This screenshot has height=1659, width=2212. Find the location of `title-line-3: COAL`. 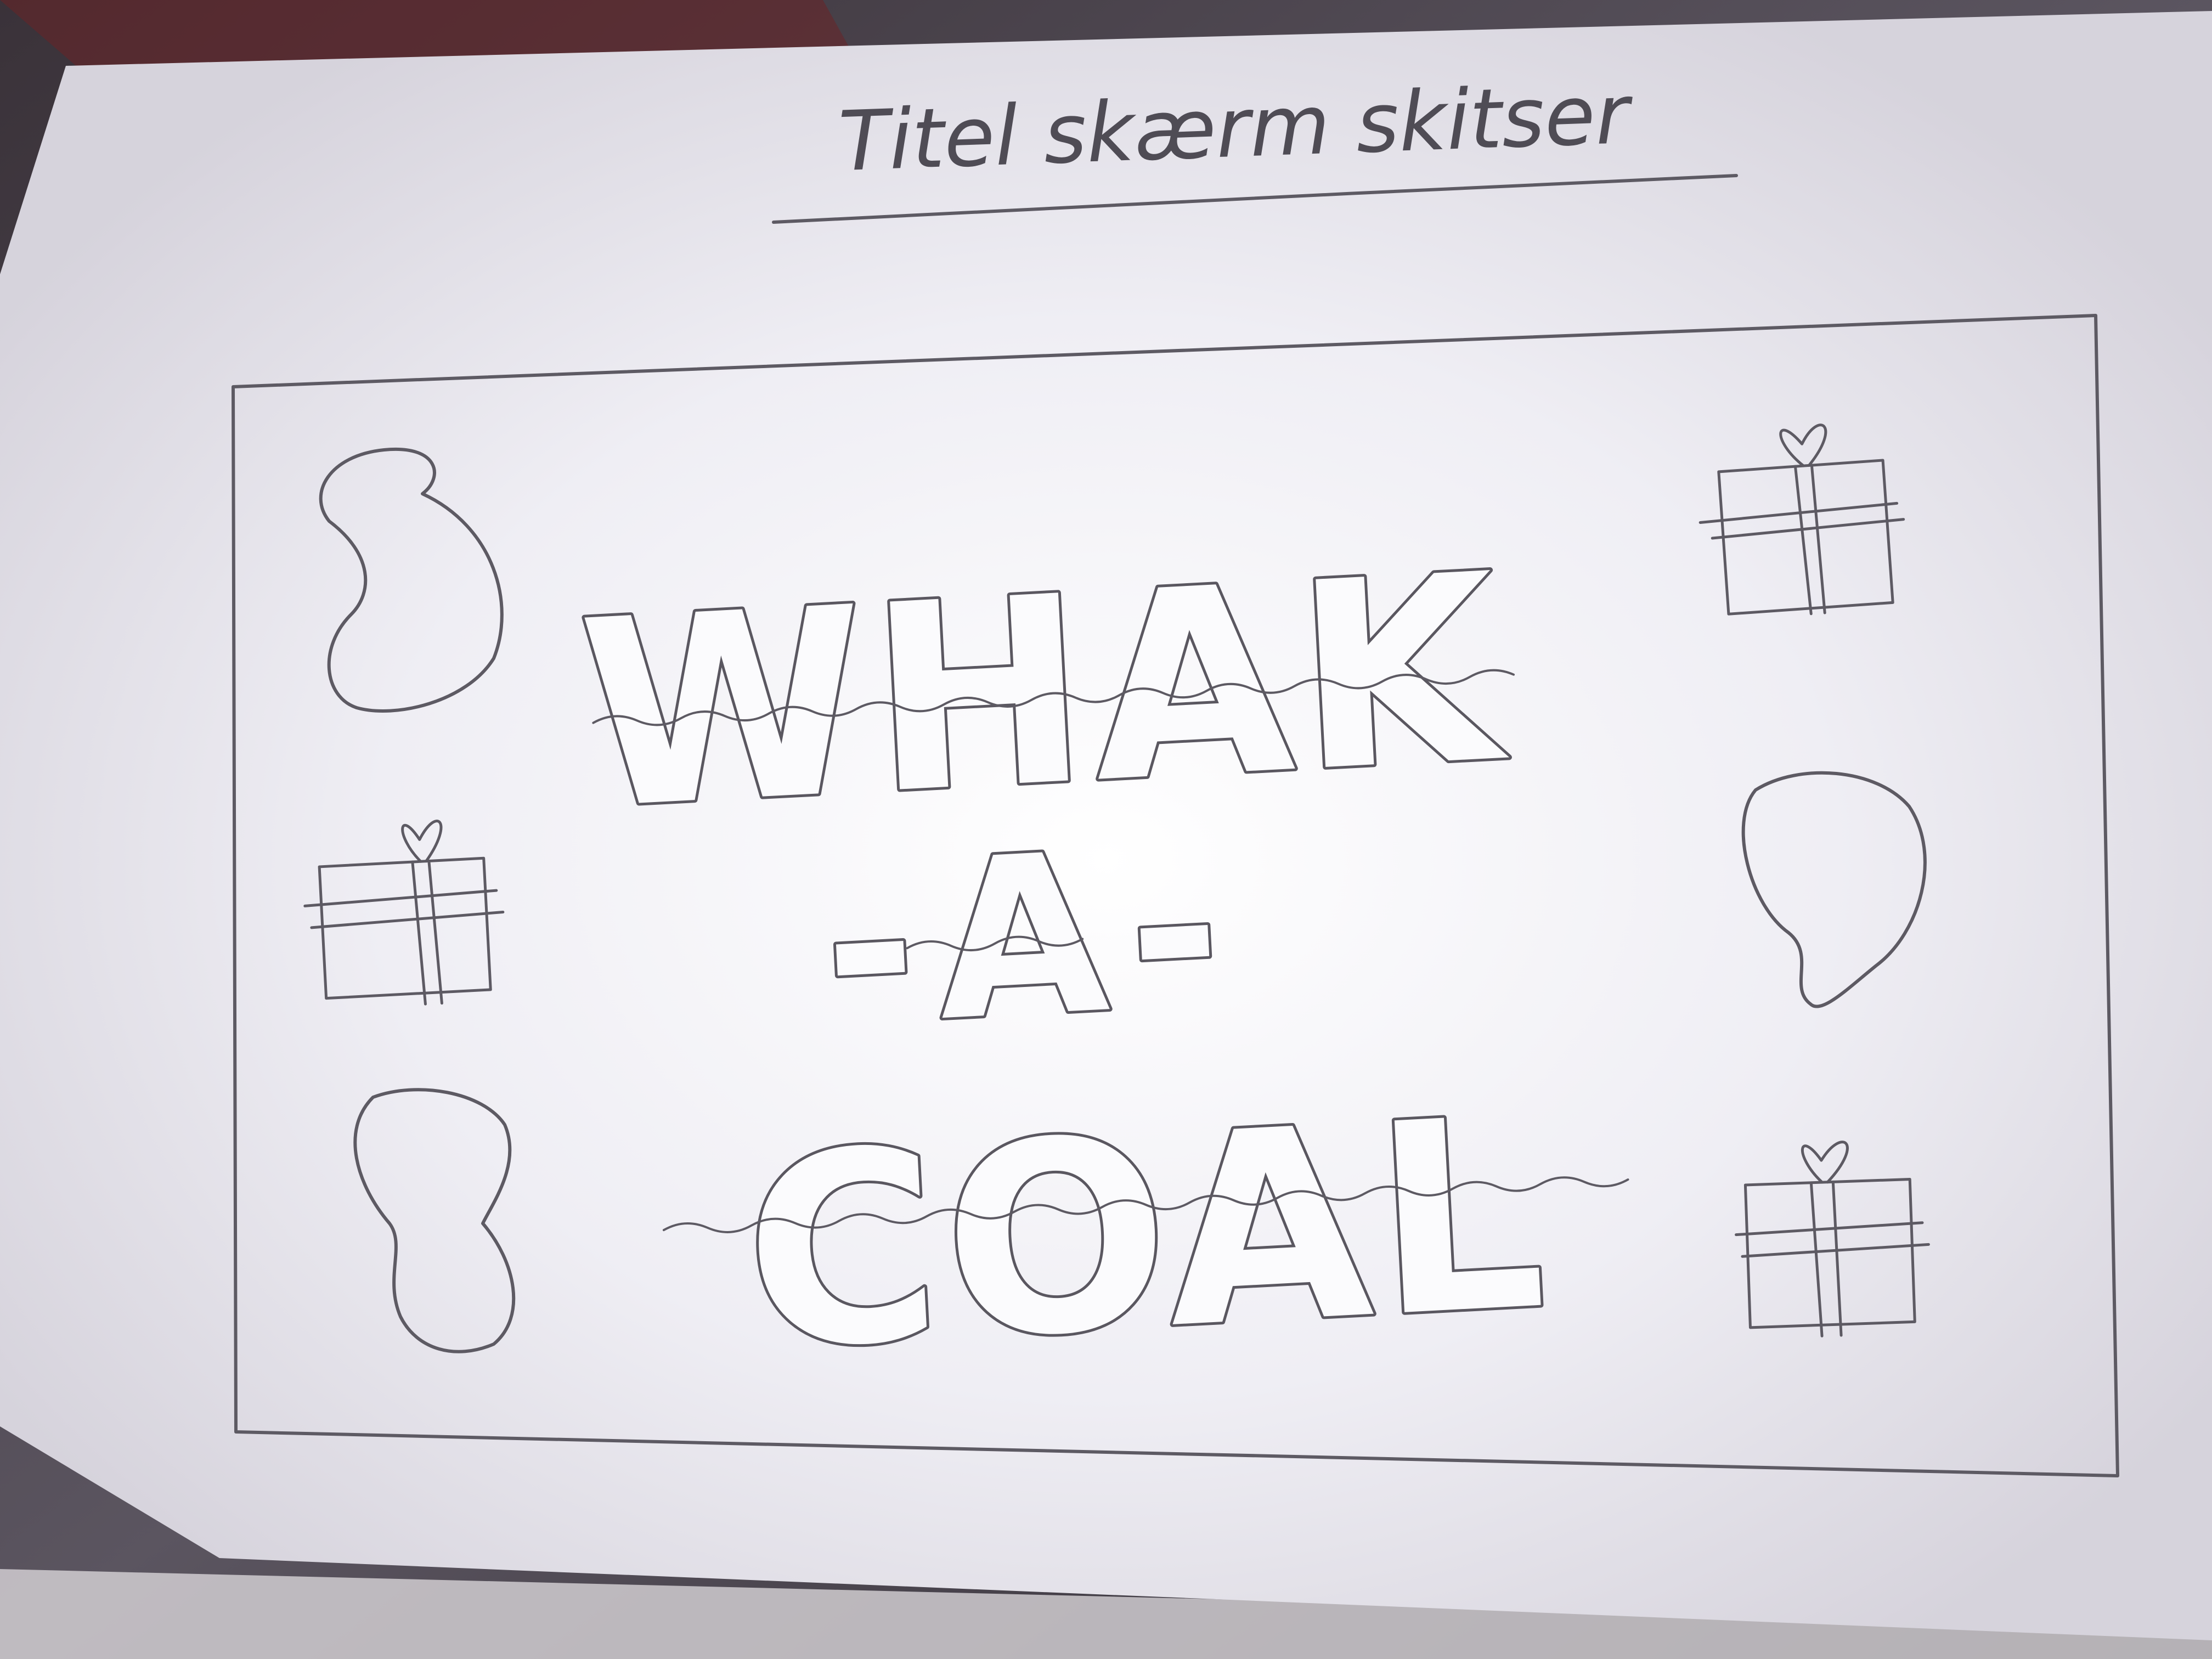

title-line-3: COAL is located at coordinates (1147, 1235).